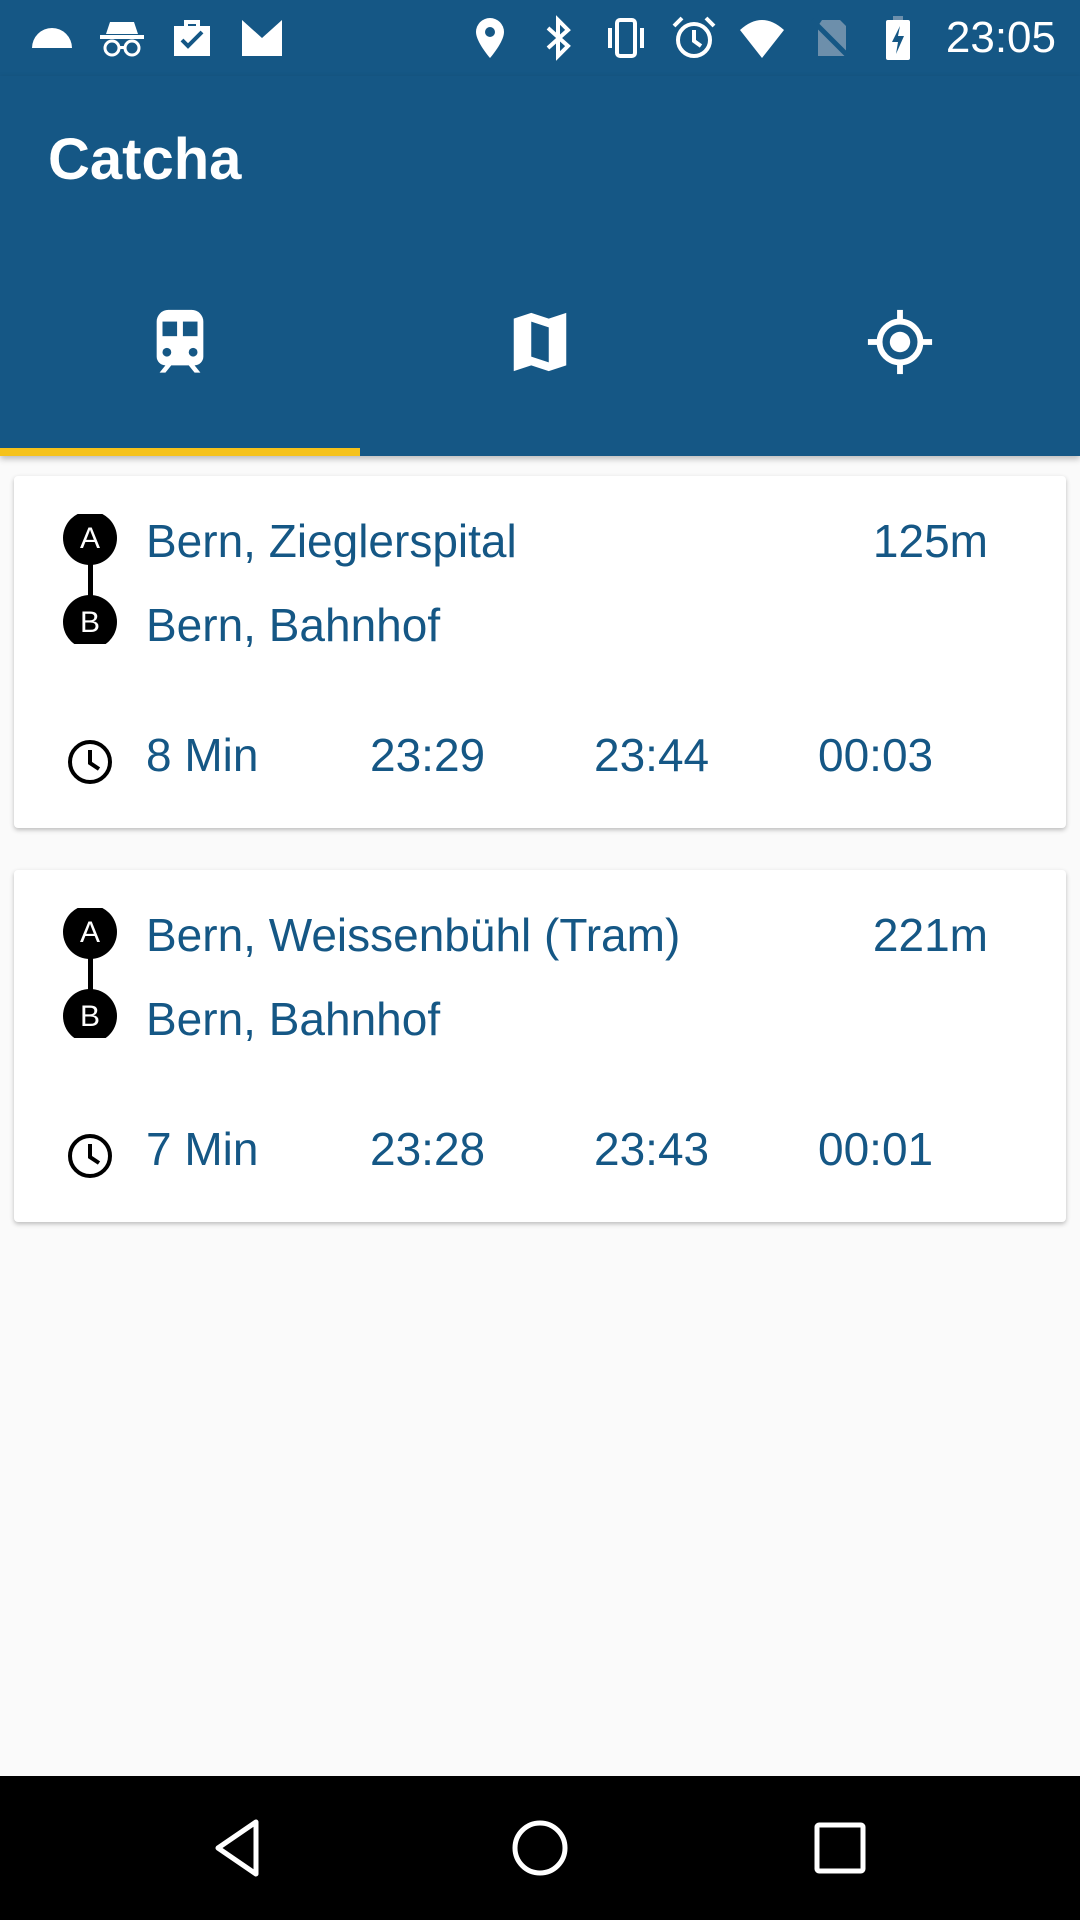  Describe the element at coordinates (1000, 37) in the screenshot. I see `status-time: 23:05` at that location.